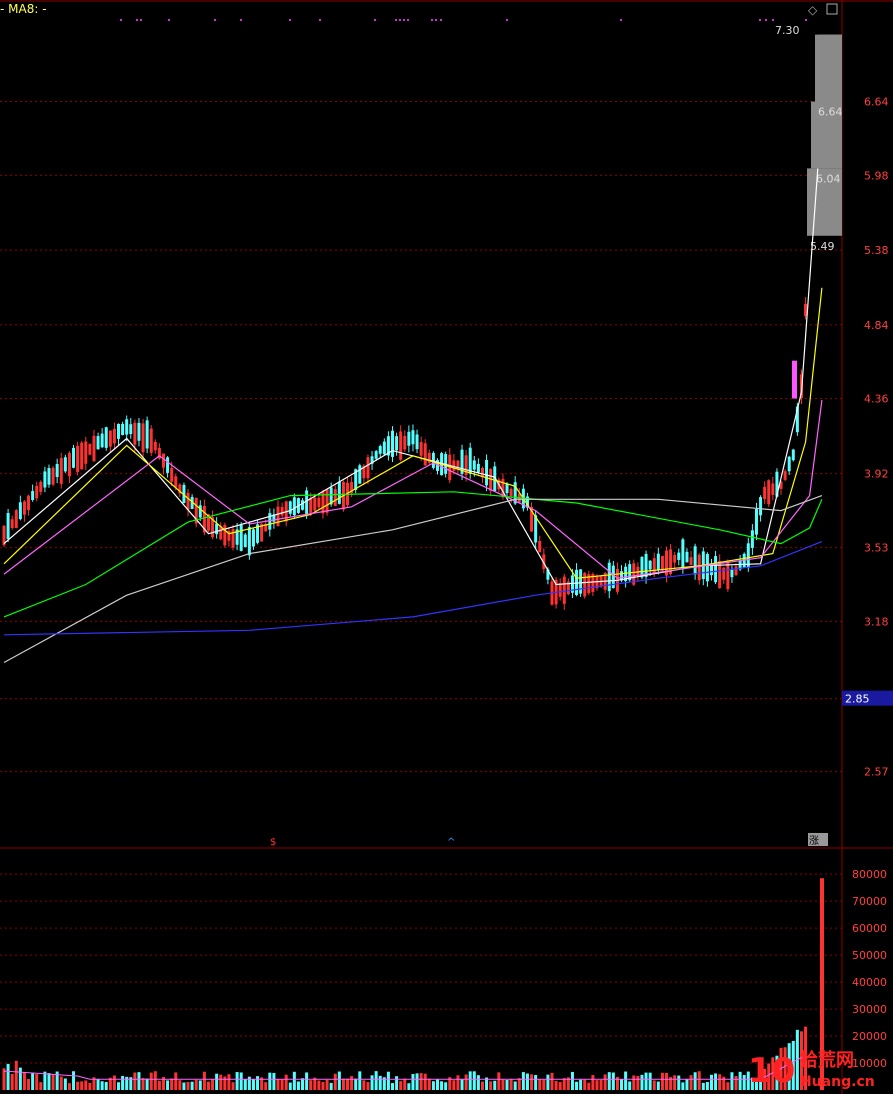 The width and height of the screenshot is (893, 1094). What do you see at coordinates (2, 9) in the screenshot?
I see `left-mark: -` at bounding box center [2, 9].